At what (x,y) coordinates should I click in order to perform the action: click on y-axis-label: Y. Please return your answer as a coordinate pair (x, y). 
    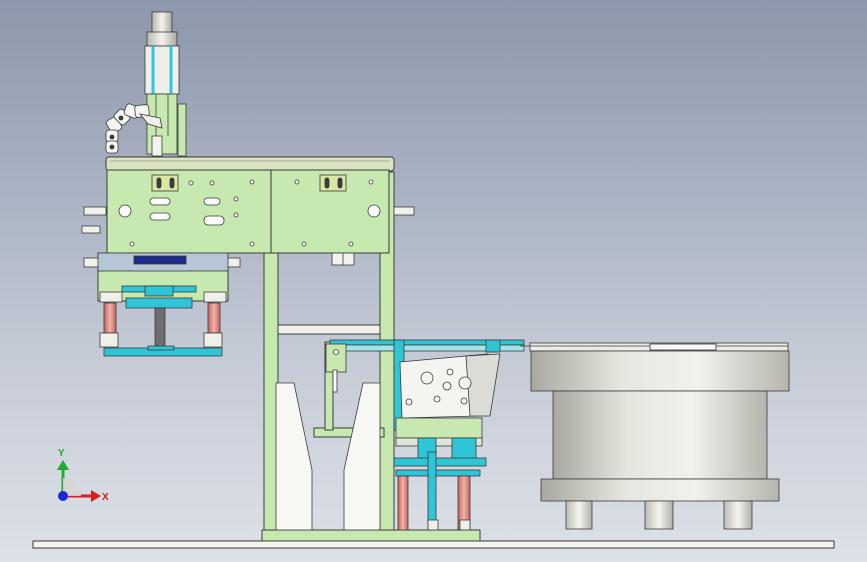
    Looking at the image, I should click on (61, 453).